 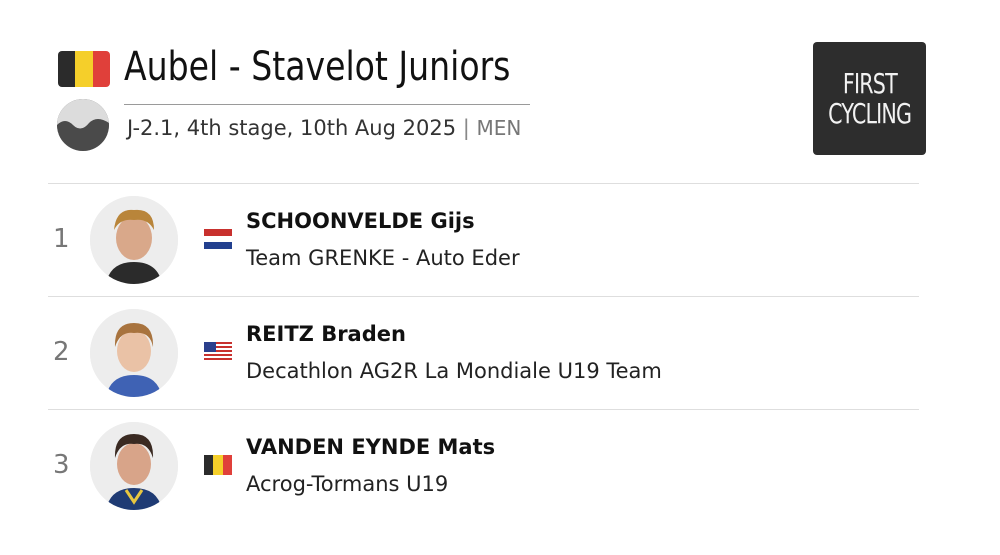 What do you see at coordinates (370, 447) in the screenshot?
I see `rider-name: VANDEN EYNDE Mats` at bounding box center [370, 447].